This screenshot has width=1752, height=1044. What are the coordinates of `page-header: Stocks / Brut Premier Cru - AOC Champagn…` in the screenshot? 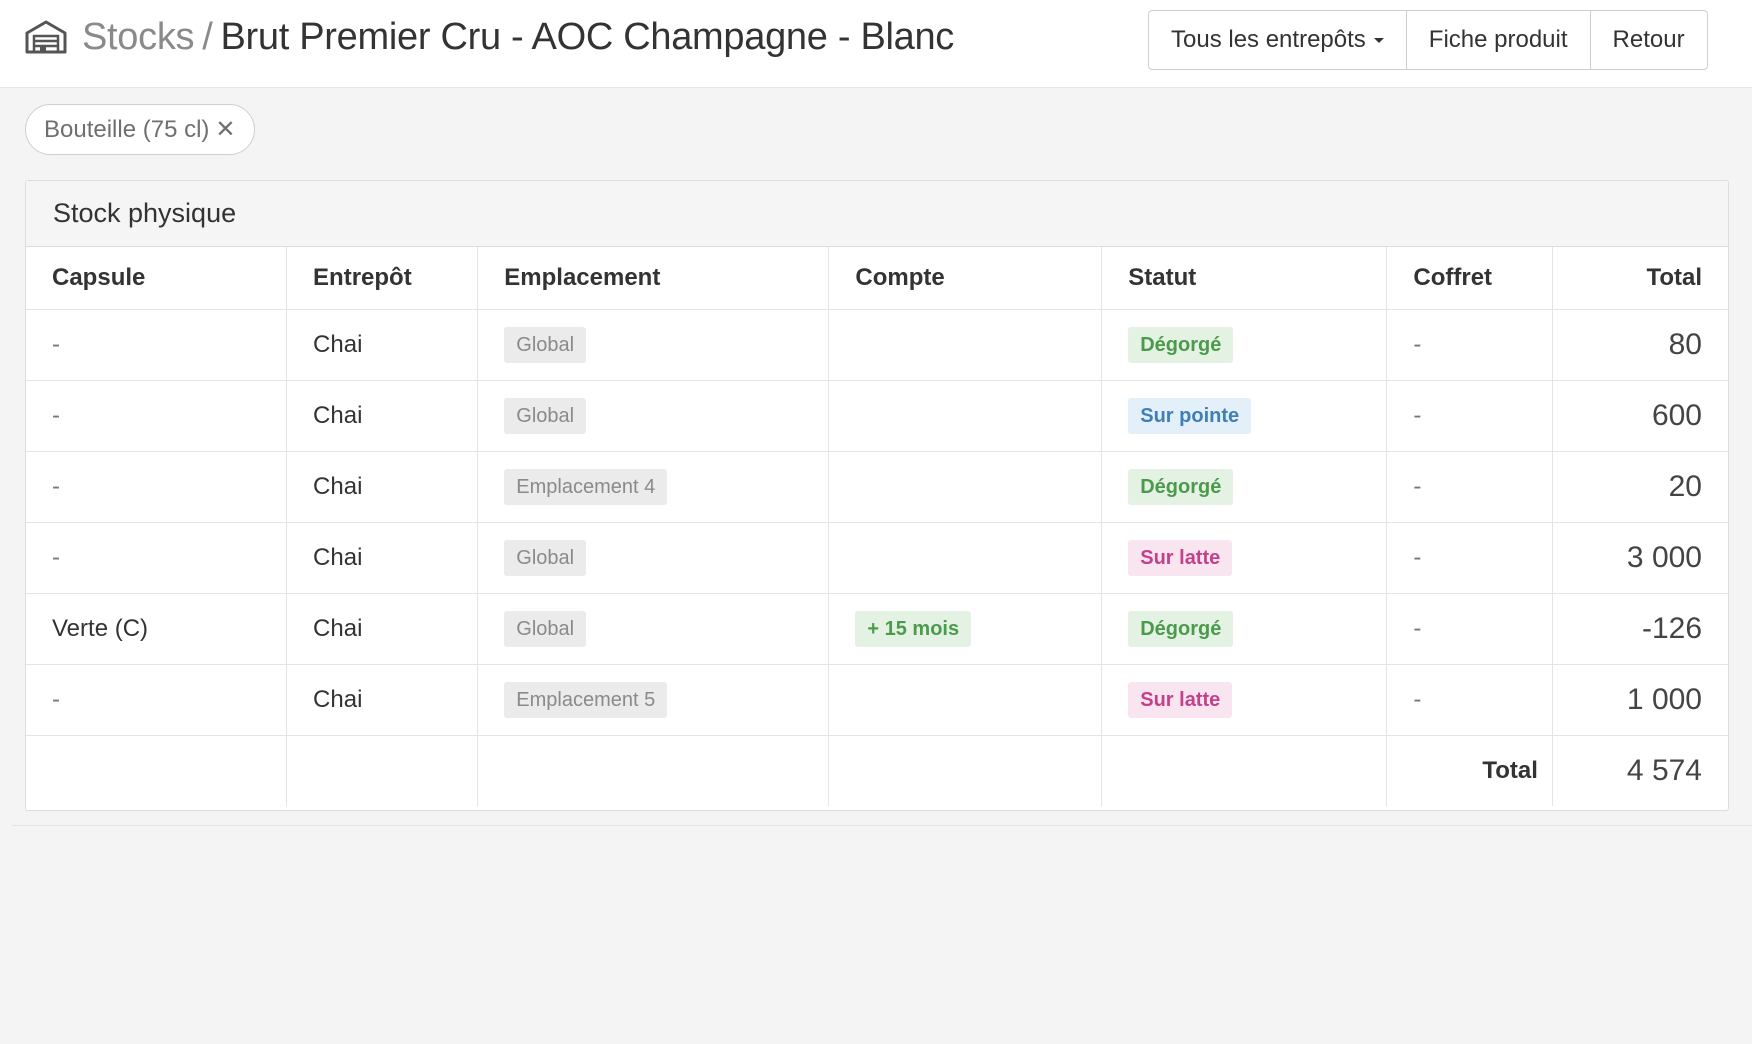 It's located at (876, 44).